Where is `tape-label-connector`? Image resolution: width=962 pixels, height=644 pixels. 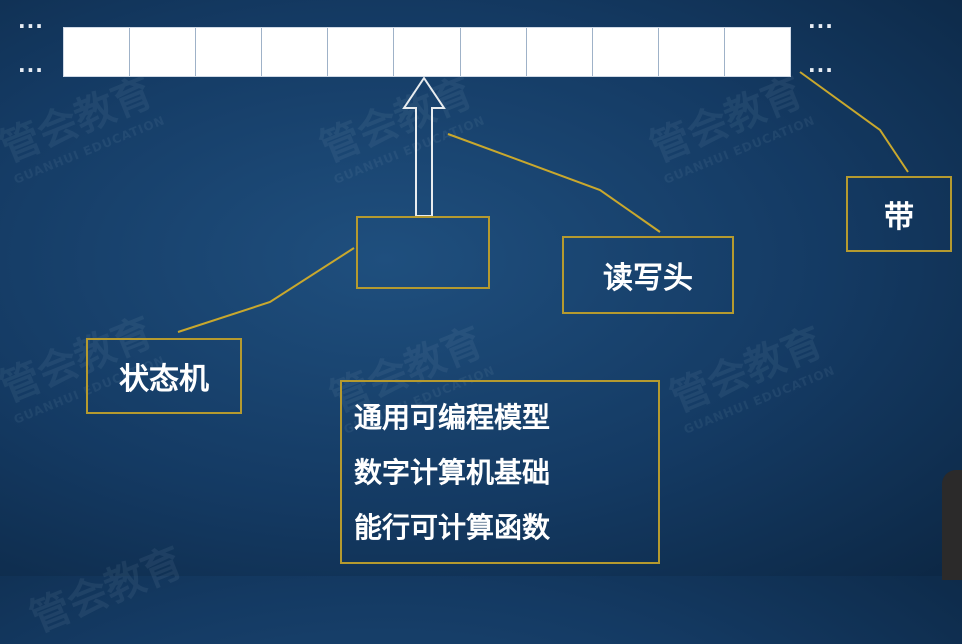
tape-label-connector is located at coordinates (854, 122).